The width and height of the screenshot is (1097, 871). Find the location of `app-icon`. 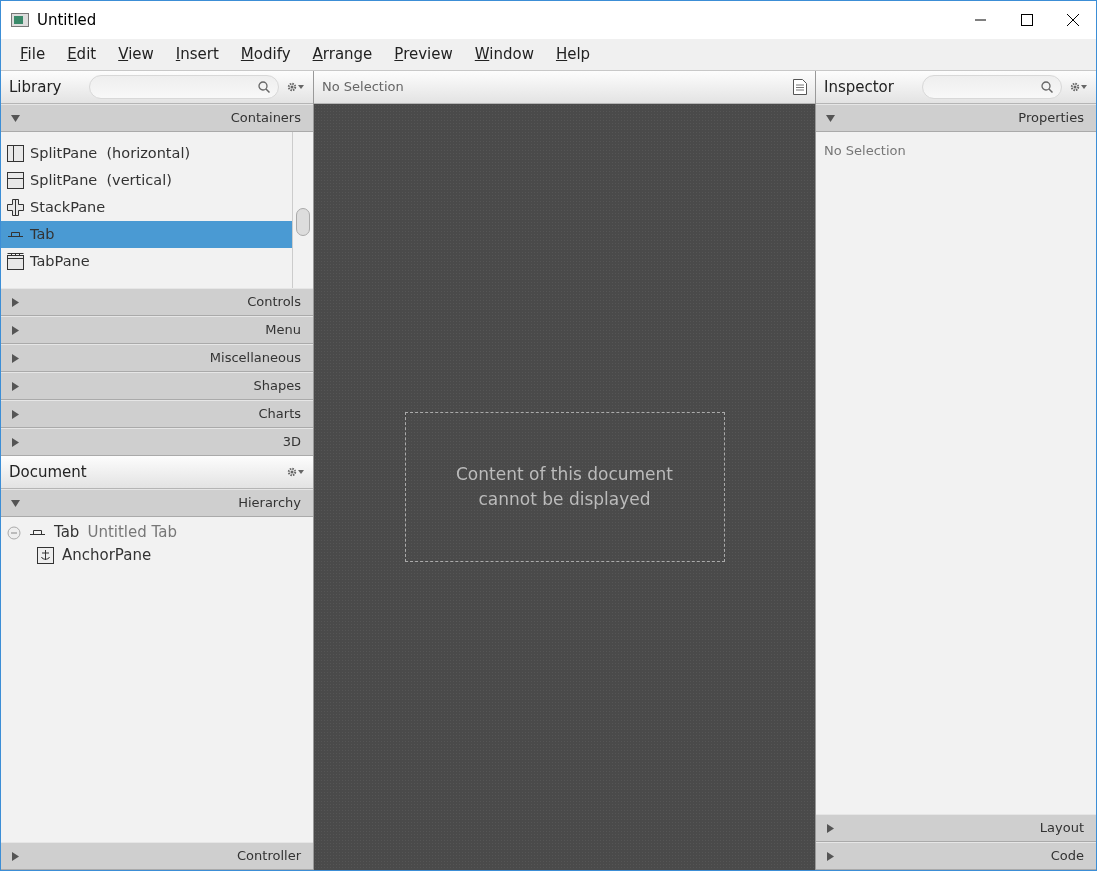

app-icon is located at coordinates (20, 20).